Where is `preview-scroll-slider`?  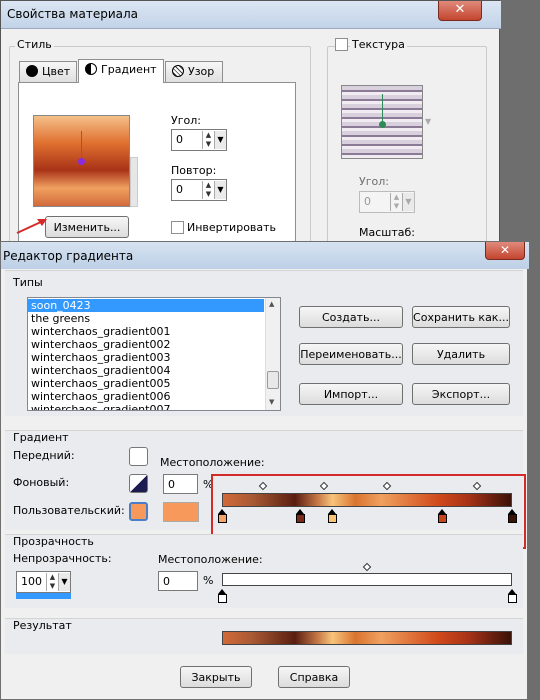 preview-scroll-slider is located at coordinates (134, 182).